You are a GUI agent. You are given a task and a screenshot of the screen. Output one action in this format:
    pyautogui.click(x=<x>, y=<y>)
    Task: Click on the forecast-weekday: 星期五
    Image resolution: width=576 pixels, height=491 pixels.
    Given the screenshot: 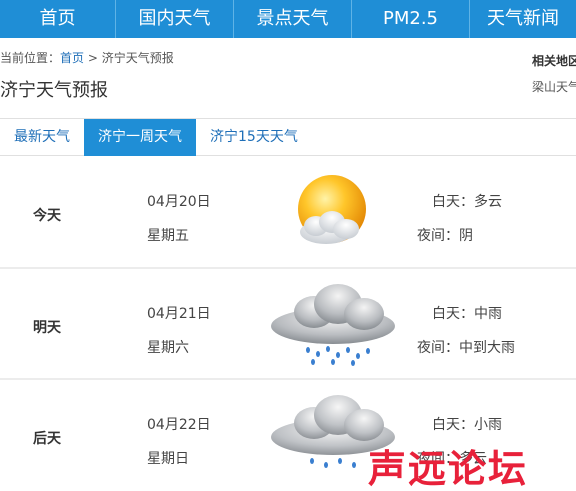 What is the action you would take?
    pyautogui.click(x=168, y=236)
    